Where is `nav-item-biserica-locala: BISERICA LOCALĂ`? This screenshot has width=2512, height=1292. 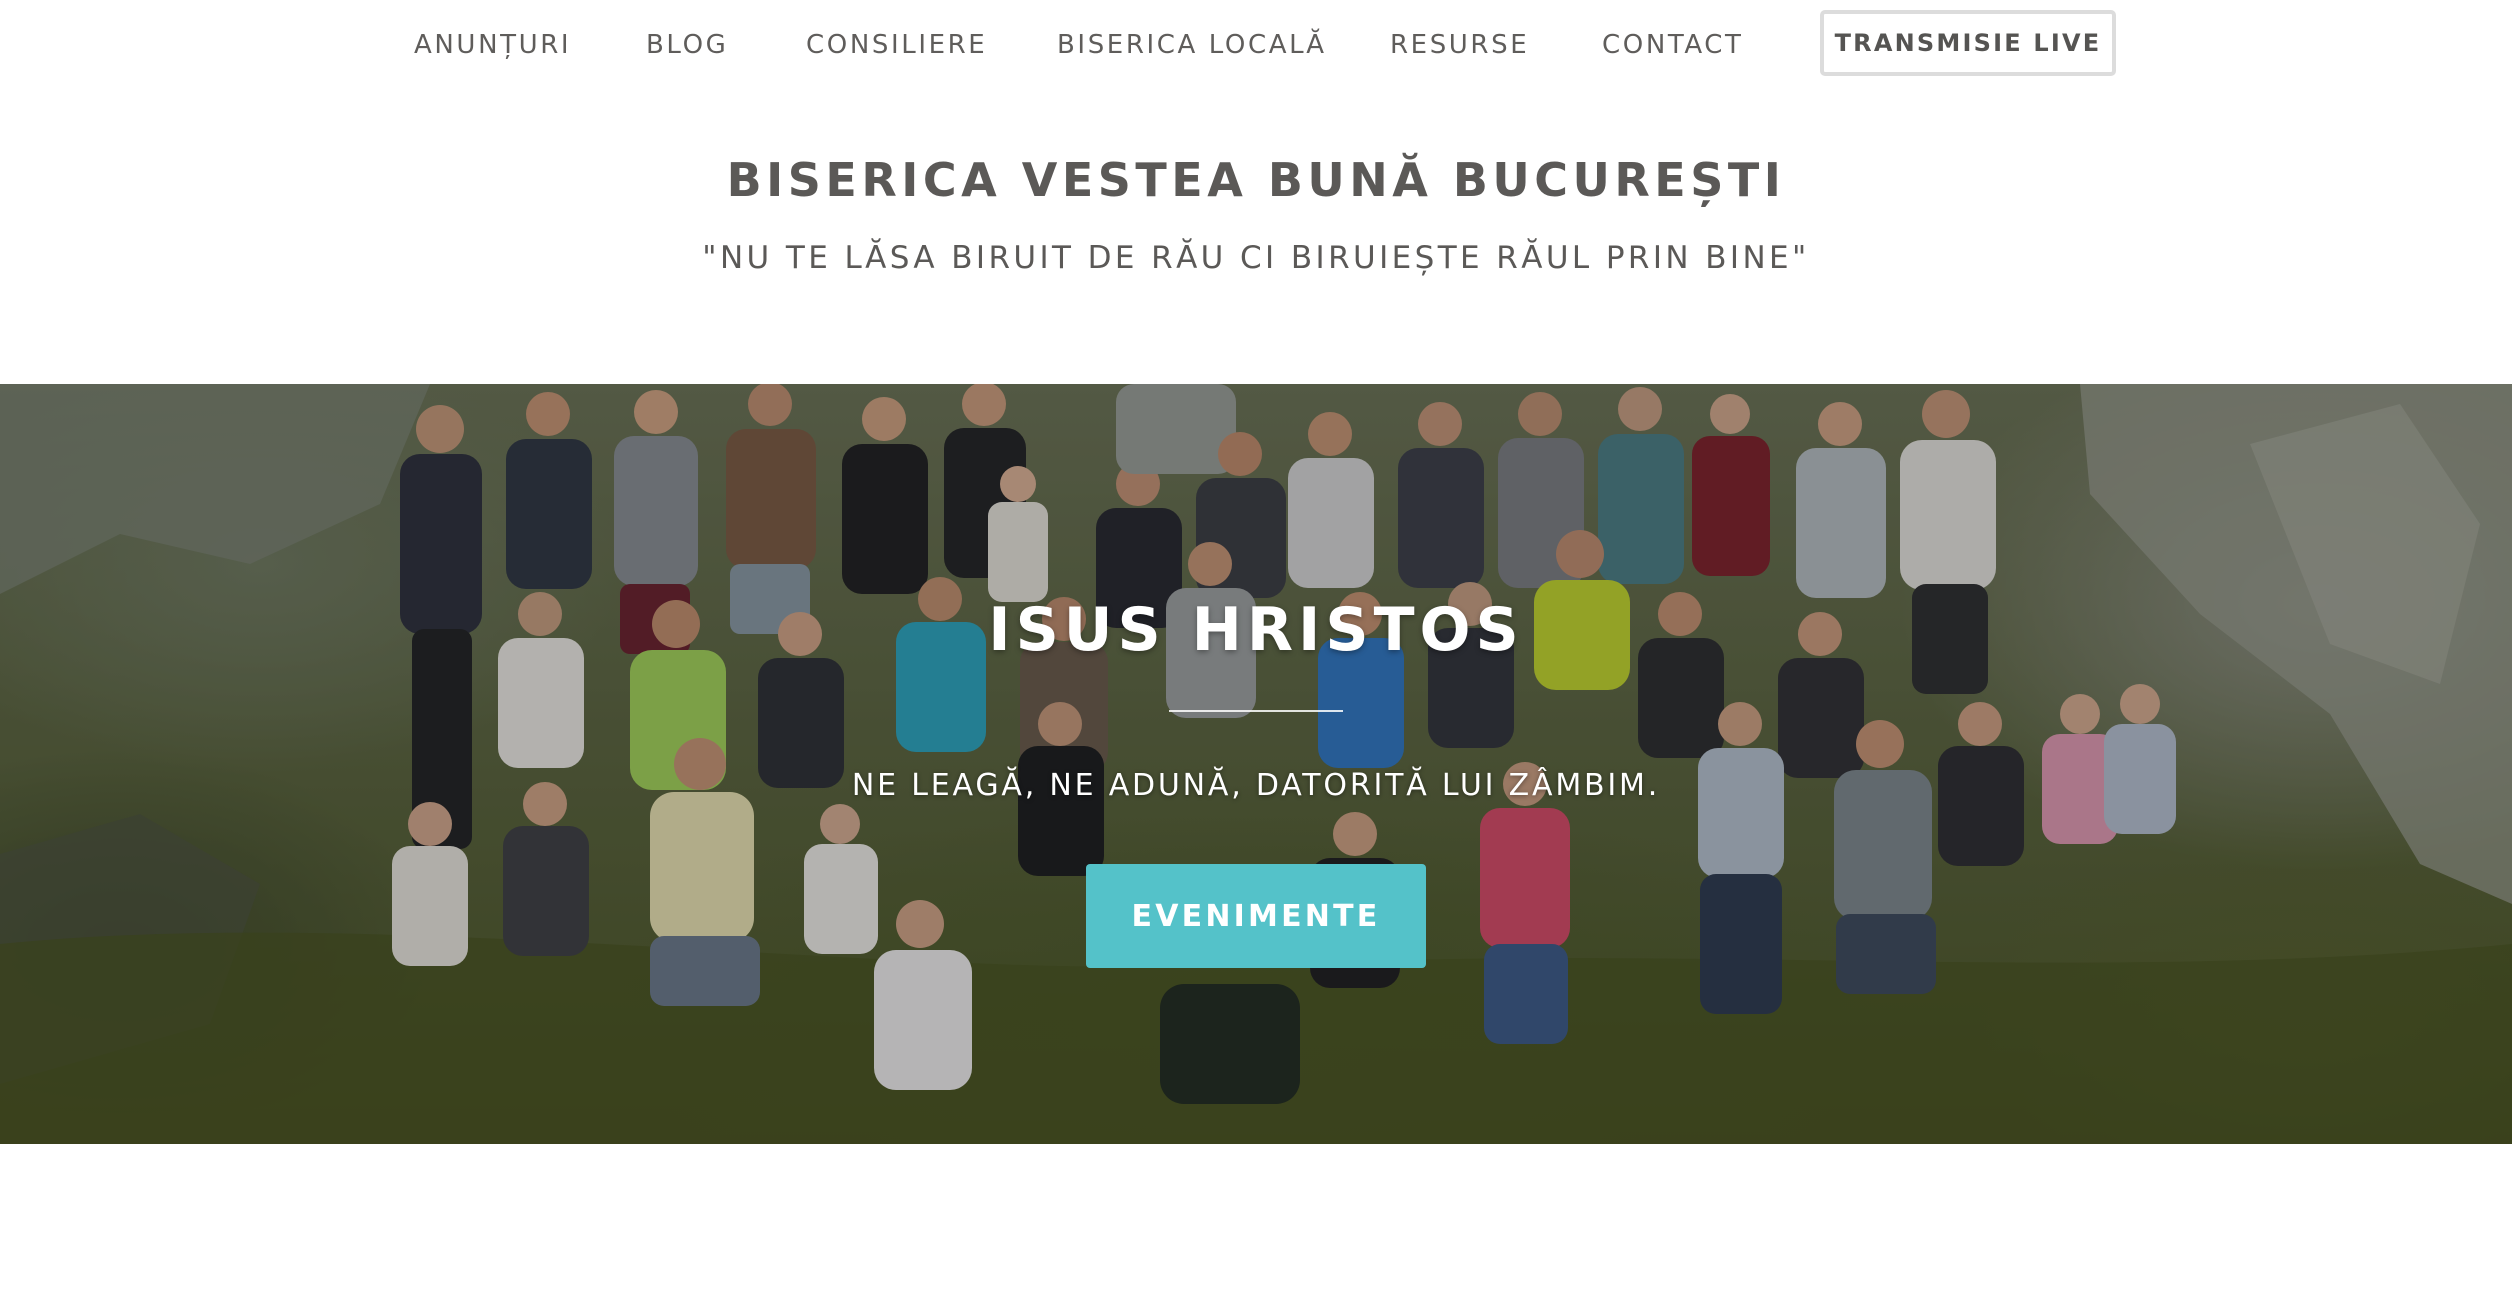
nav-item-biserica-locala: BISERICA LOCALĂ is located at coordinates (1192, 45).